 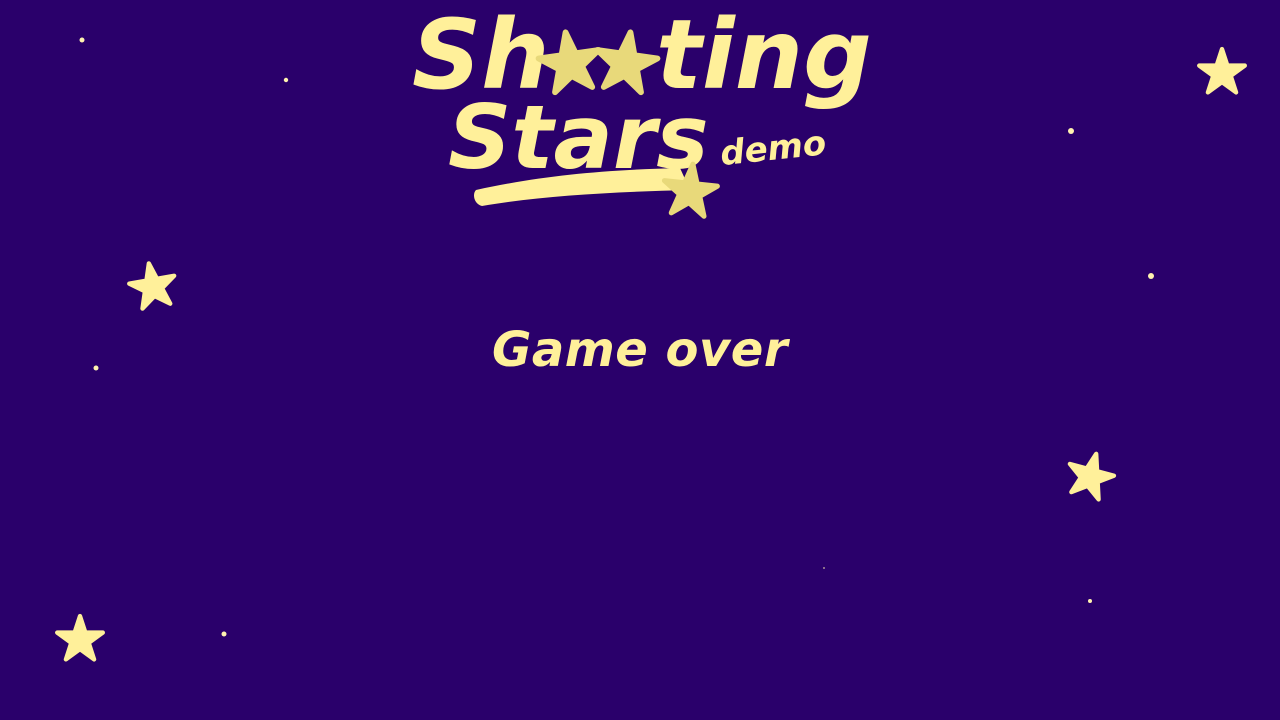 I want to click on game-logo: Sh ting Stars demo, so click(x=642, y=108).